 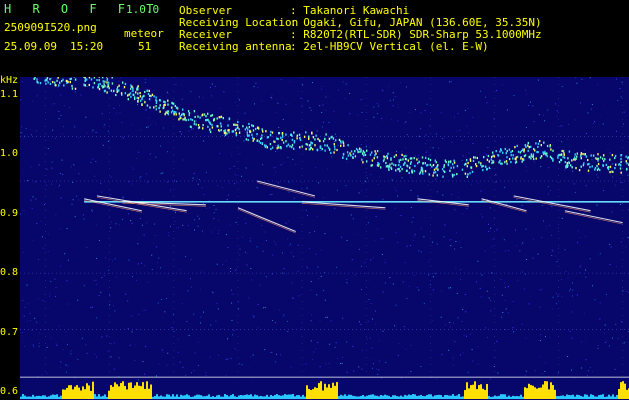 What do you see at coordinates (344, 206) in the screenshot?
I see `meteor-echo-streak-edge` at bounding box center [344, 206].